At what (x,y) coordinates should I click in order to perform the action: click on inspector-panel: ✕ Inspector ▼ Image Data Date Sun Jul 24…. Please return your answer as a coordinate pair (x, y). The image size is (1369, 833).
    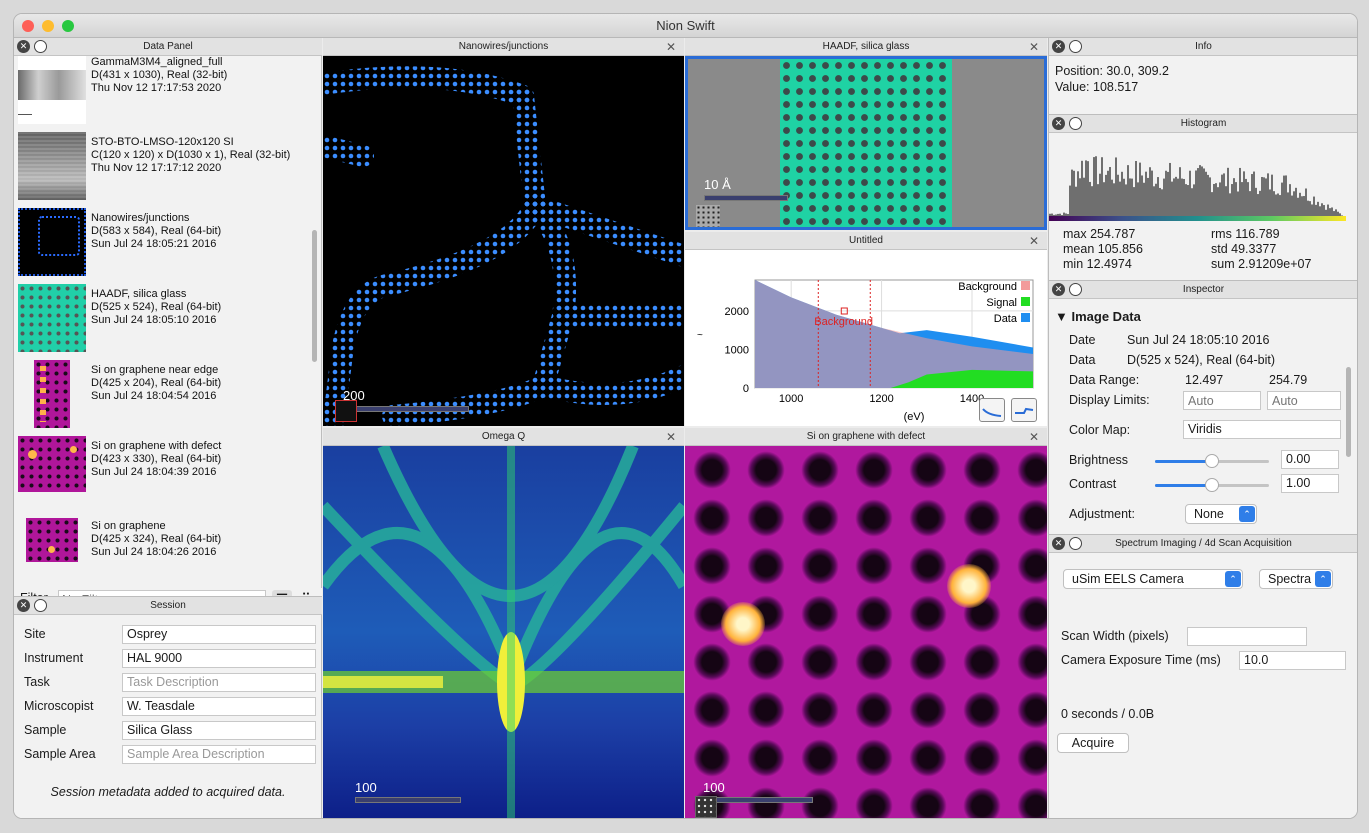
    Looking at the image, I should click on (1202, 407).